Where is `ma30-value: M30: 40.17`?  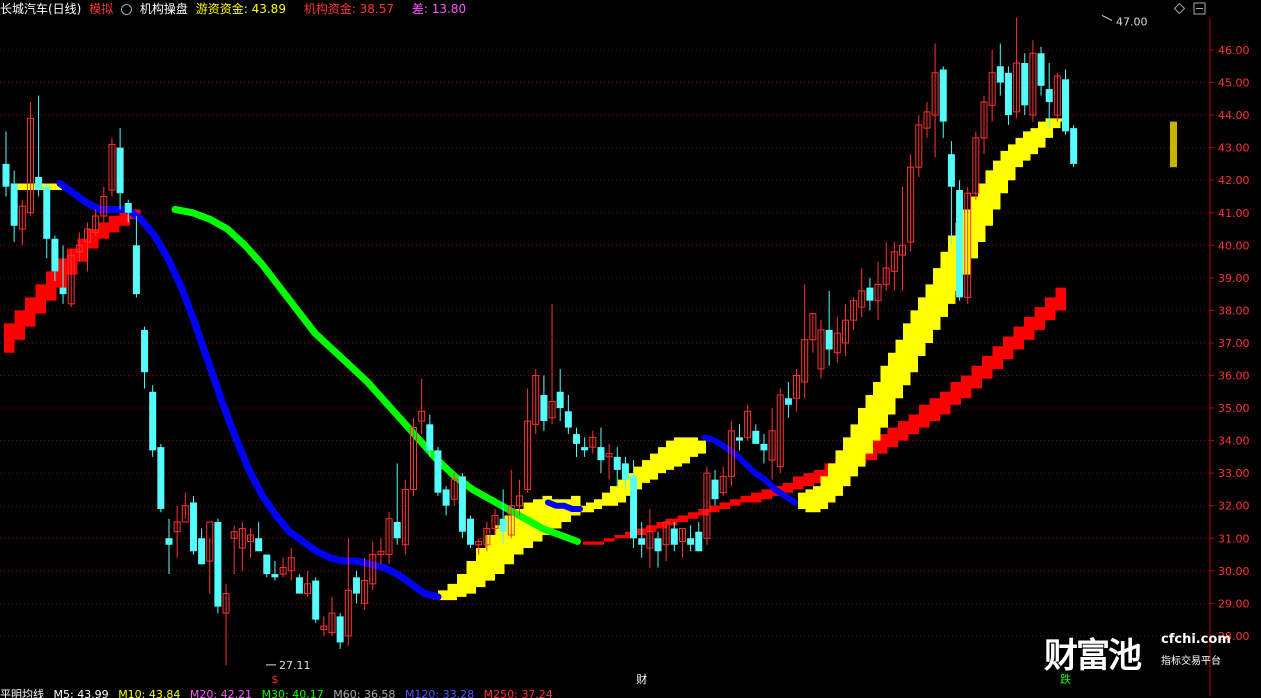
ma30-value: M30: 40.17 is located at coordinates (292, 693).